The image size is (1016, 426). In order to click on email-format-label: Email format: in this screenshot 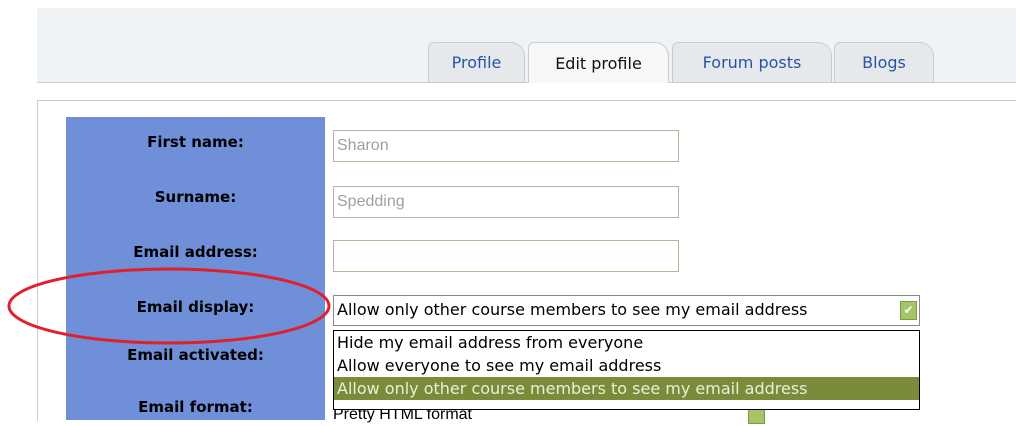, I will do `click(195, 407)`.